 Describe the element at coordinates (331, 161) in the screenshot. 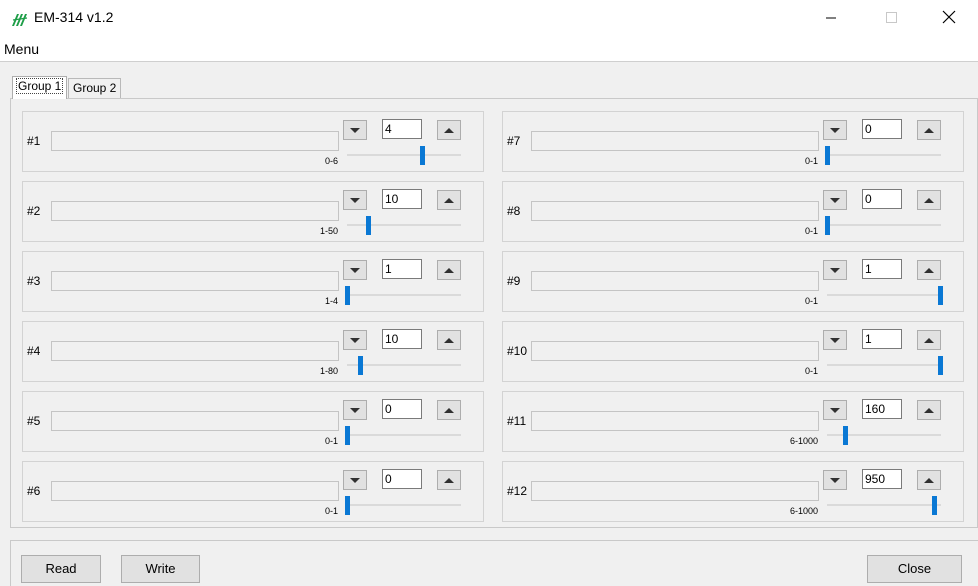

I see `range-label: 0-6` at that location.